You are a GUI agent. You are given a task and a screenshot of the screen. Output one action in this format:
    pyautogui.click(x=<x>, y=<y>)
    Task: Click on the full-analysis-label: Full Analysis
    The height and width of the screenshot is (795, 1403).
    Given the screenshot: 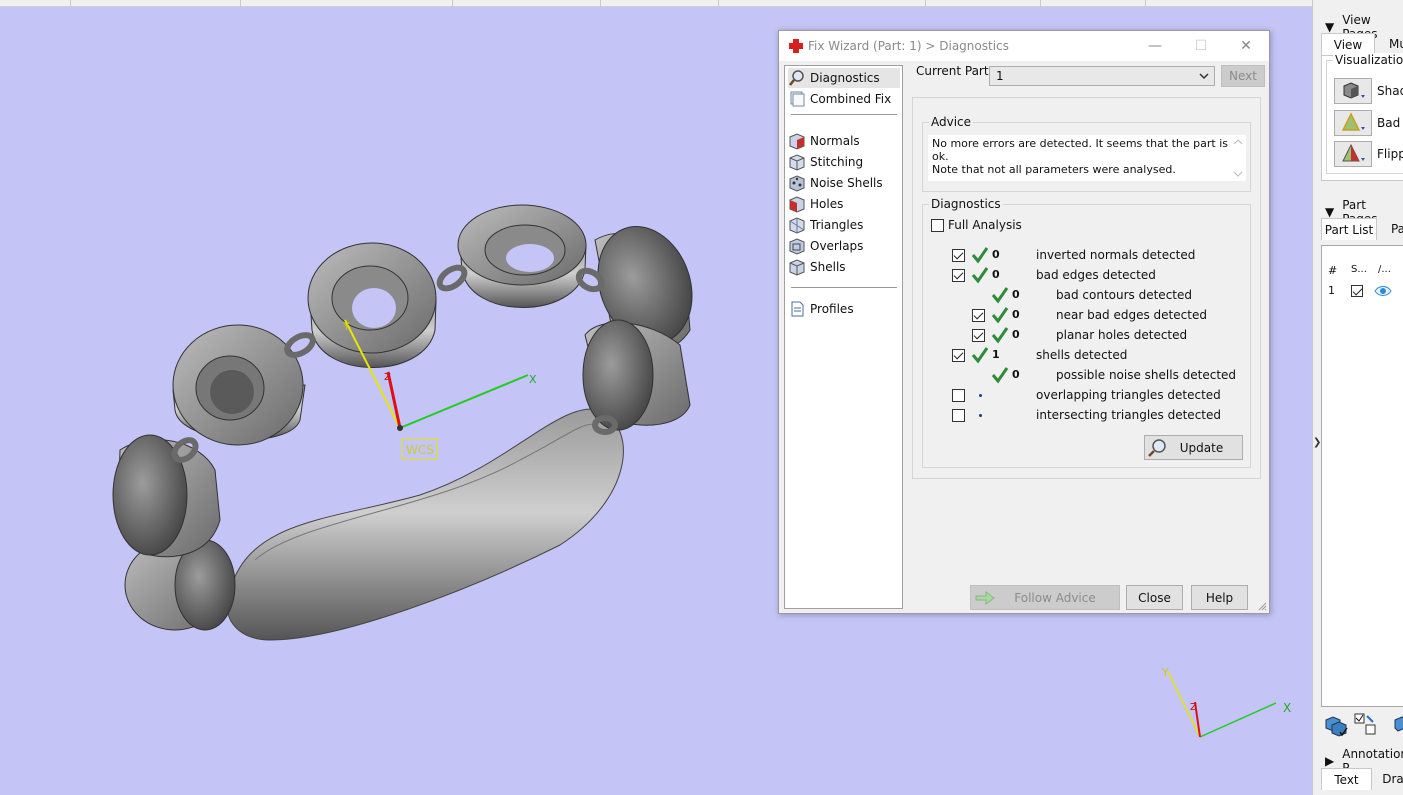 What is the action you would take?
    pyautogui.click(x=985, y=225)
    